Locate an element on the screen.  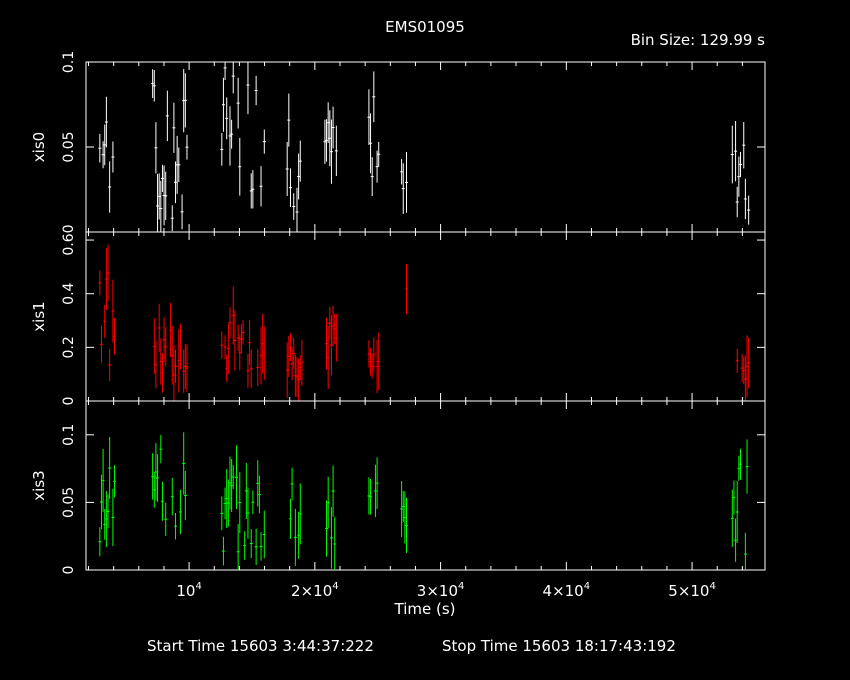
chart-title: EMS01095 is located at coordinates (425, 27).